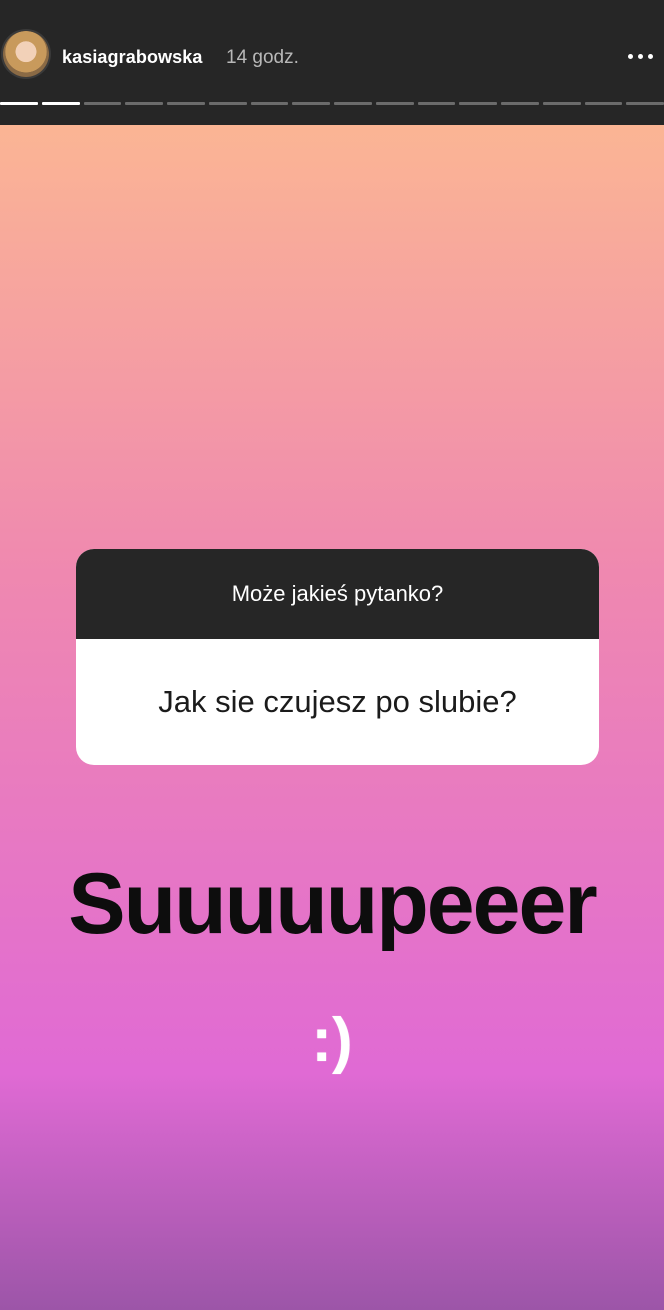 This screenshot has height=1310, width=664. Describe the element at coordinates (332, 1040) in the screenshot. I see `smiley-text: :)` at that location.